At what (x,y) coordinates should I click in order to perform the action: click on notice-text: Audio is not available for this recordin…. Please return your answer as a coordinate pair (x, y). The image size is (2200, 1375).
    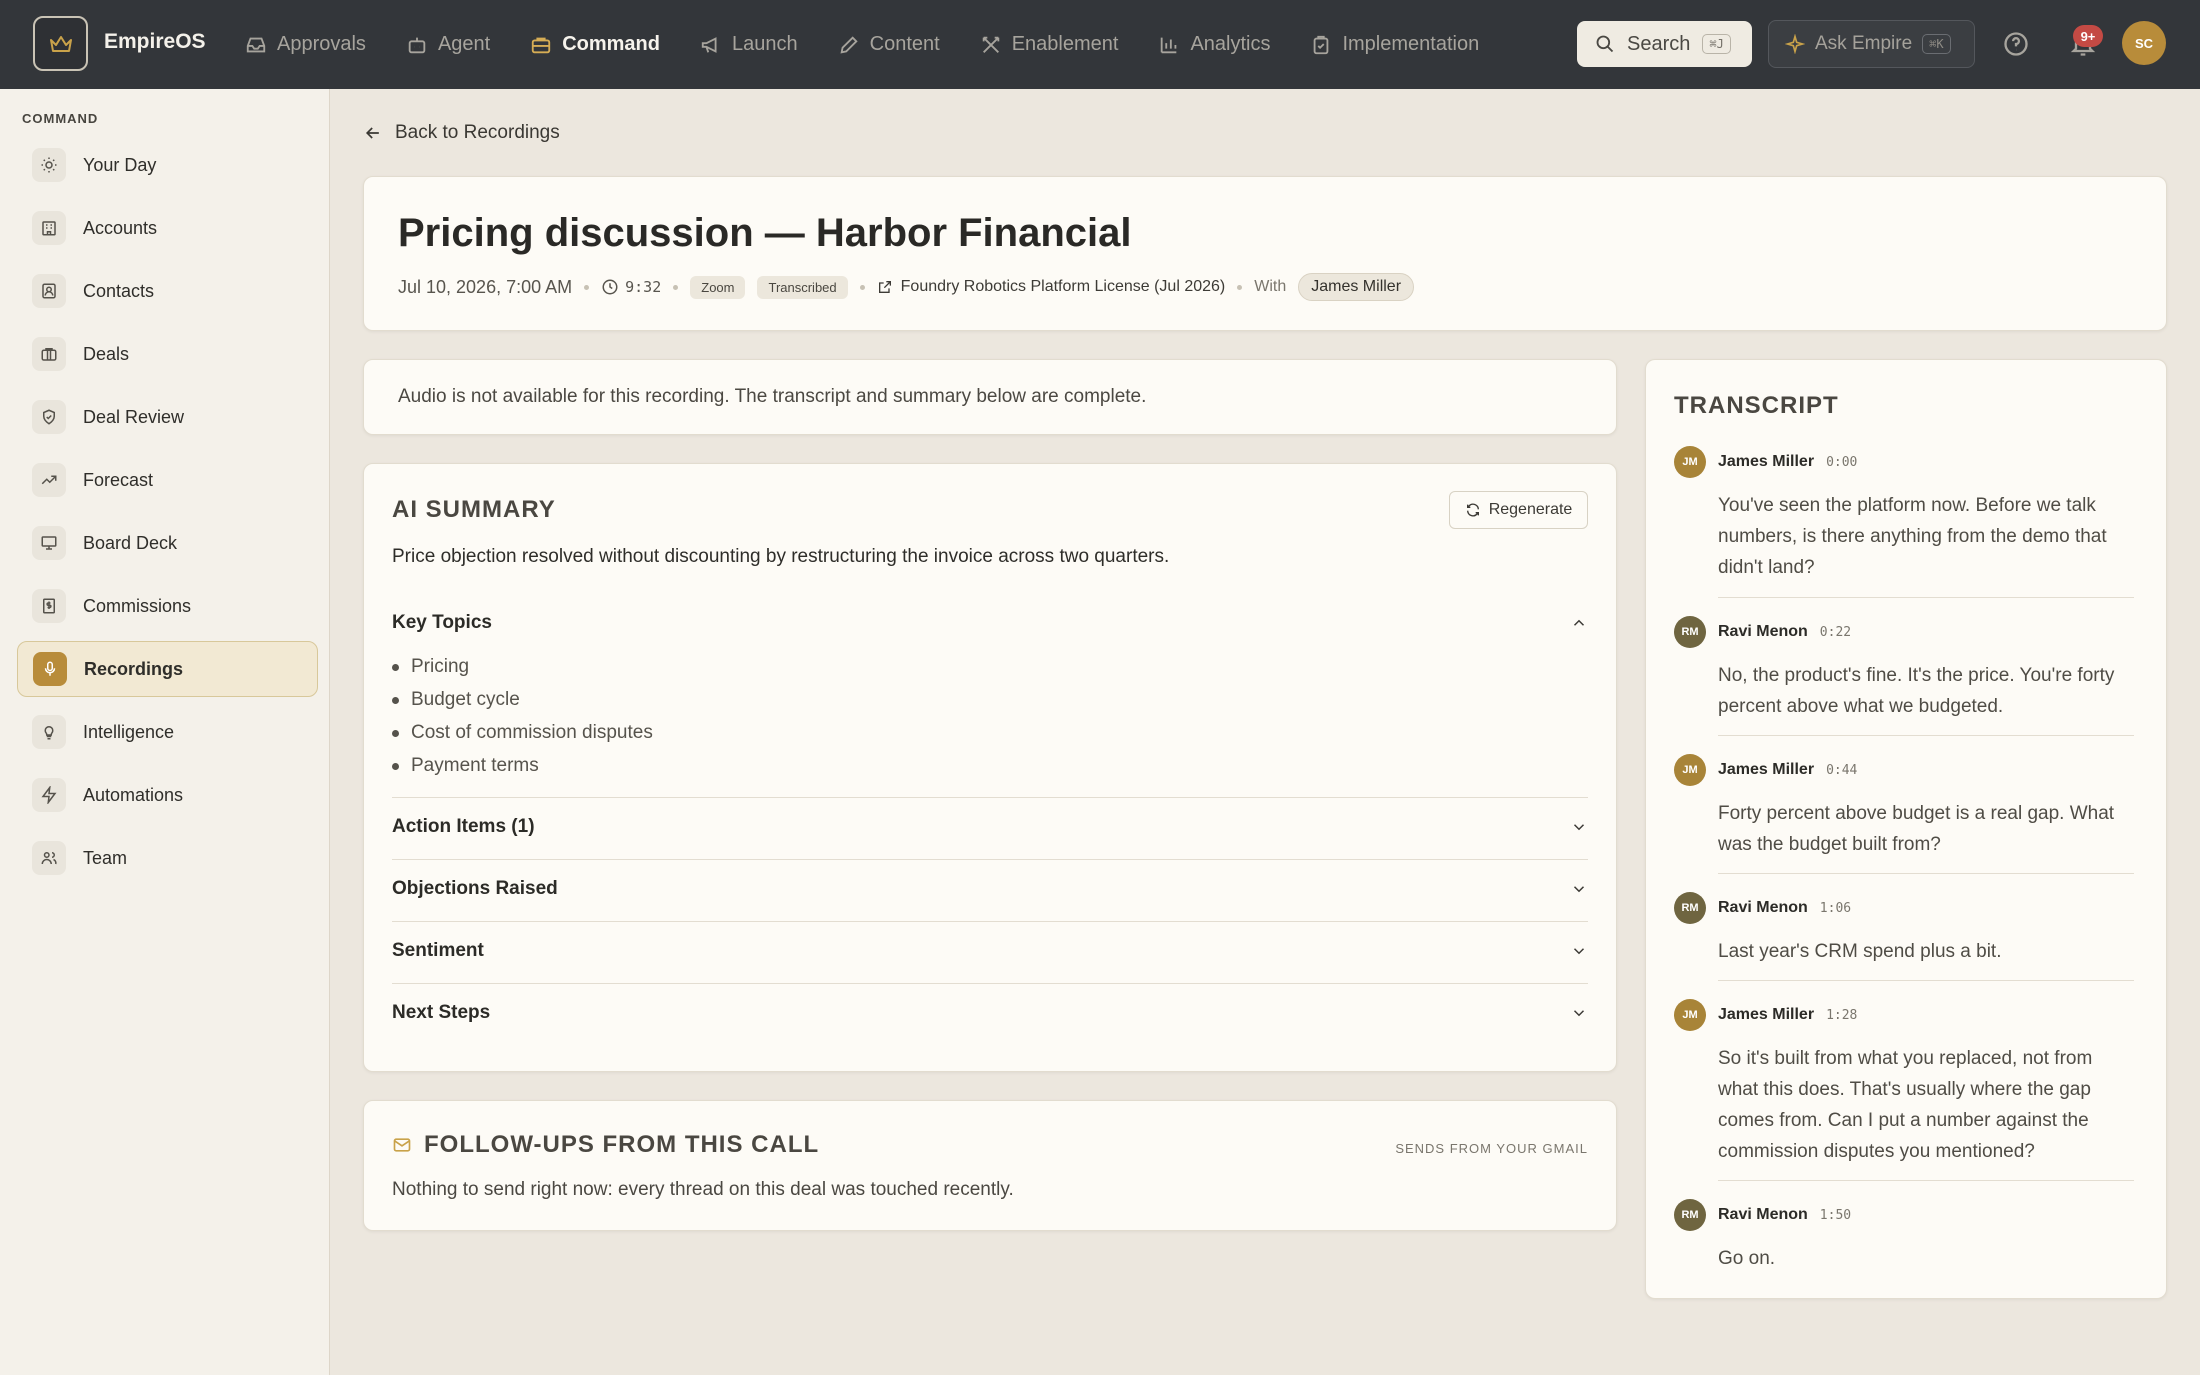
    Looking at the image, I should click on (772, 396).